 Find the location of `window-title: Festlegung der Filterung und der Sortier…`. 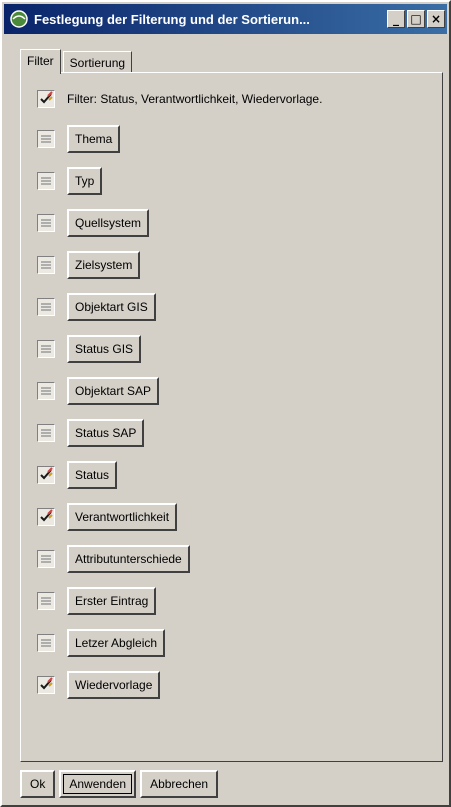

window-title: Festlegung der Filterung und der Sortier… is located at coordinates (172, 19).